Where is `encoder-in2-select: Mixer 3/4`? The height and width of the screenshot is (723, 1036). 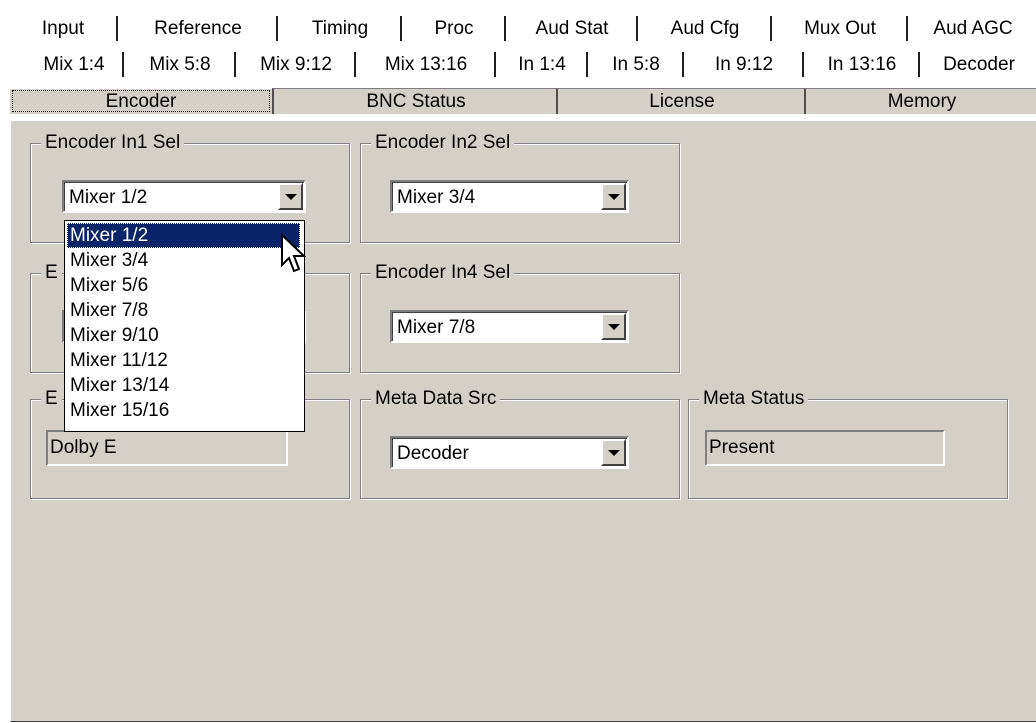 encoder-in2-select: Mixer 3/4 is located at coordinates (509, 196).